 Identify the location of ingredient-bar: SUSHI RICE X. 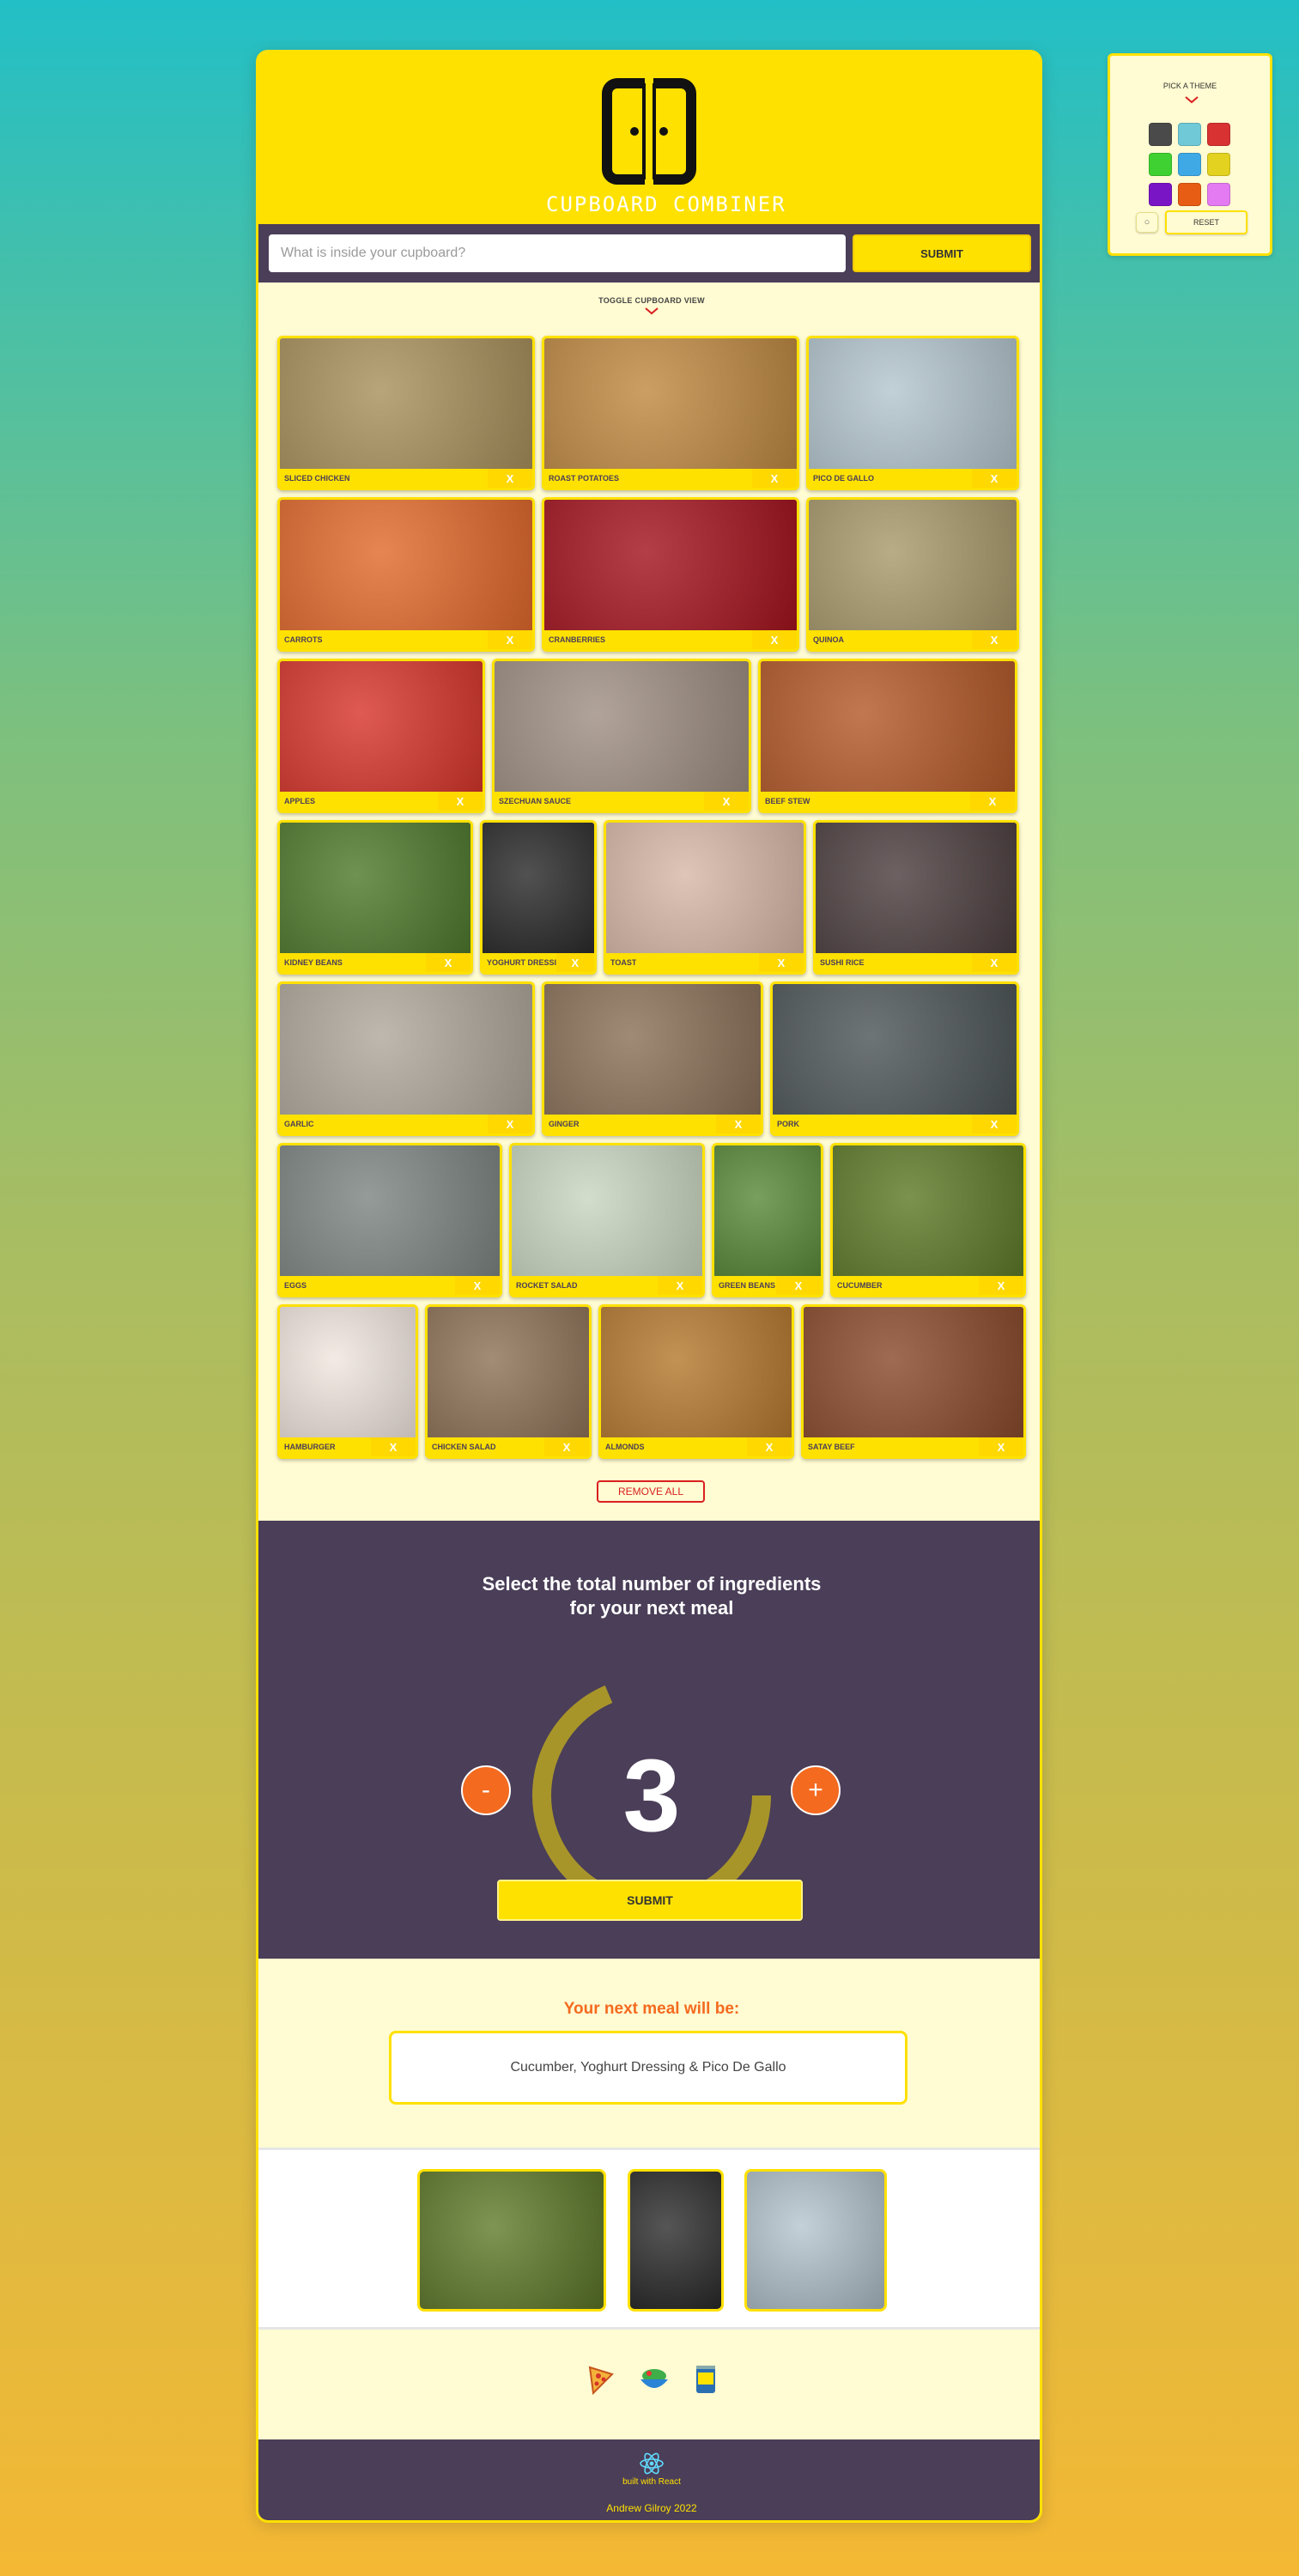
(916, 962).